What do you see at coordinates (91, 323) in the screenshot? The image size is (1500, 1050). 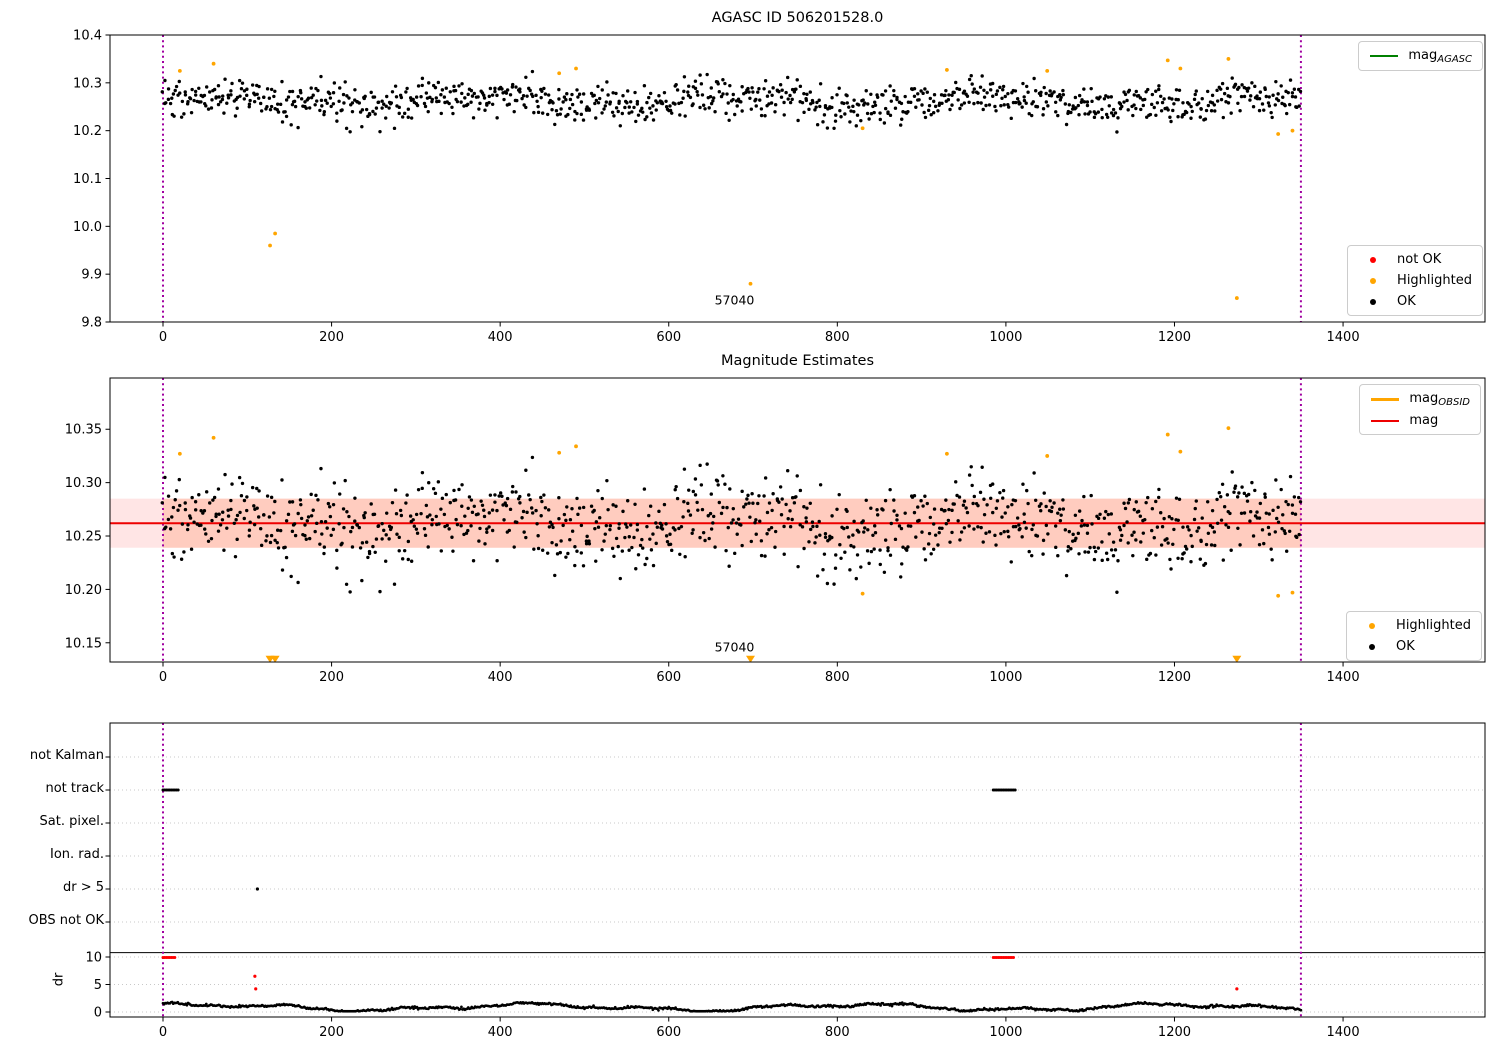 I see `y-tick-label: 9.8` at bounding box center [91, 323].